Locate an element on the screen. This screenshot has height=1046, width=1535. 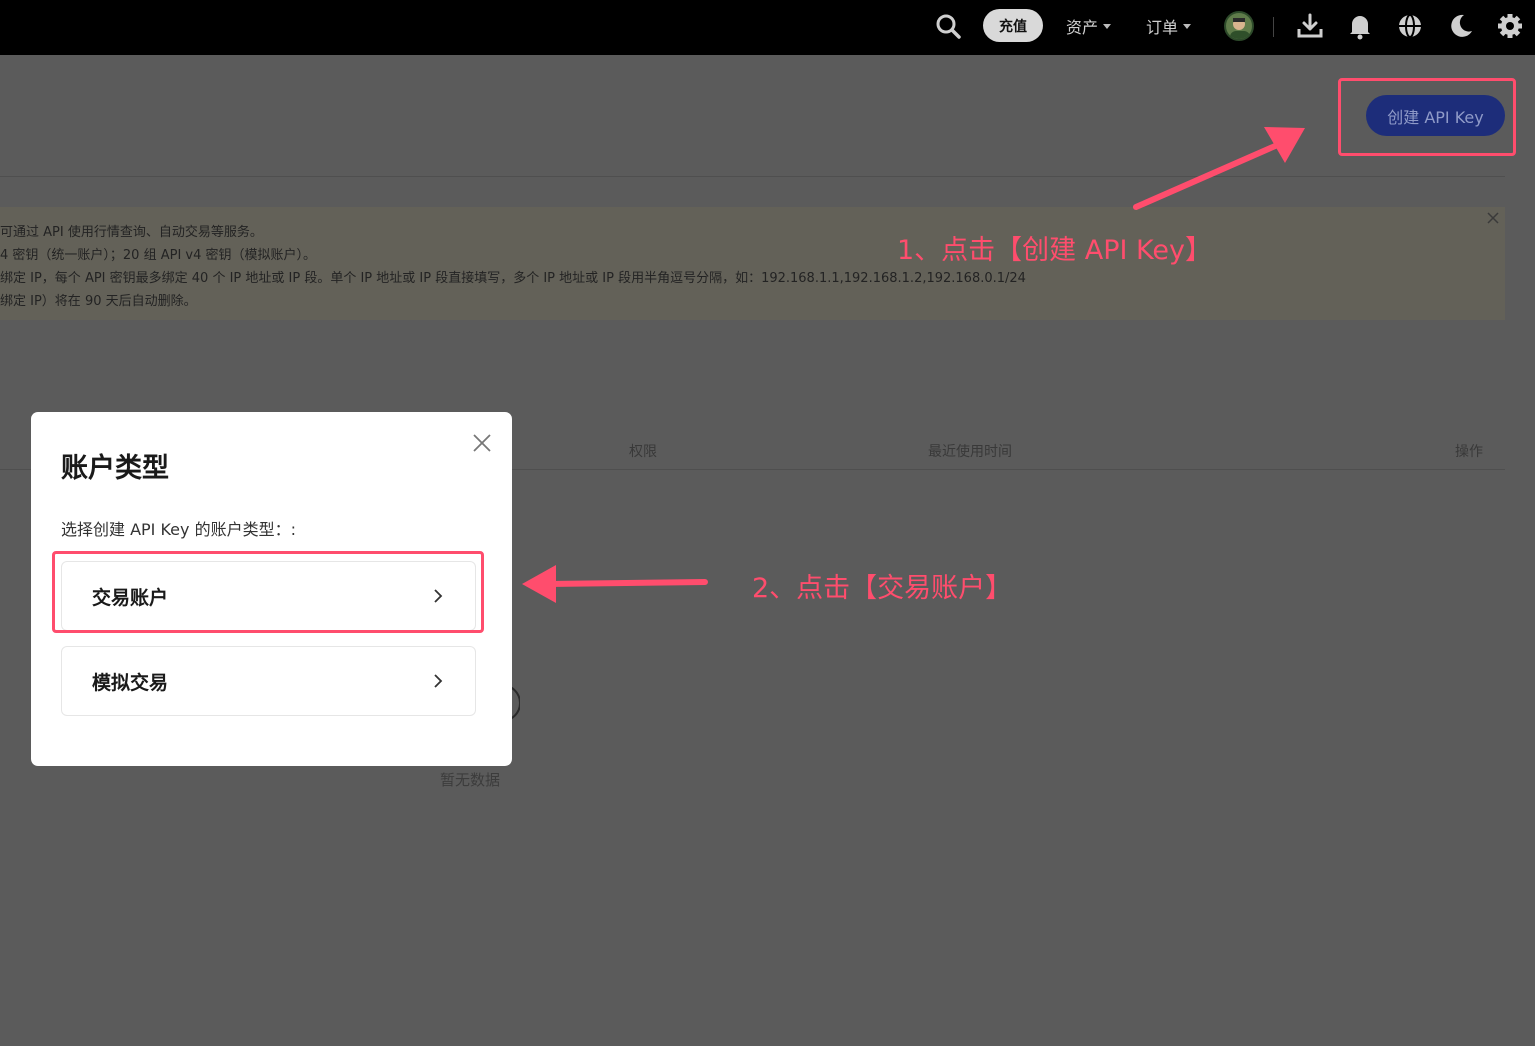
orders-label: 订单 is located at coordinates (1162, 27).